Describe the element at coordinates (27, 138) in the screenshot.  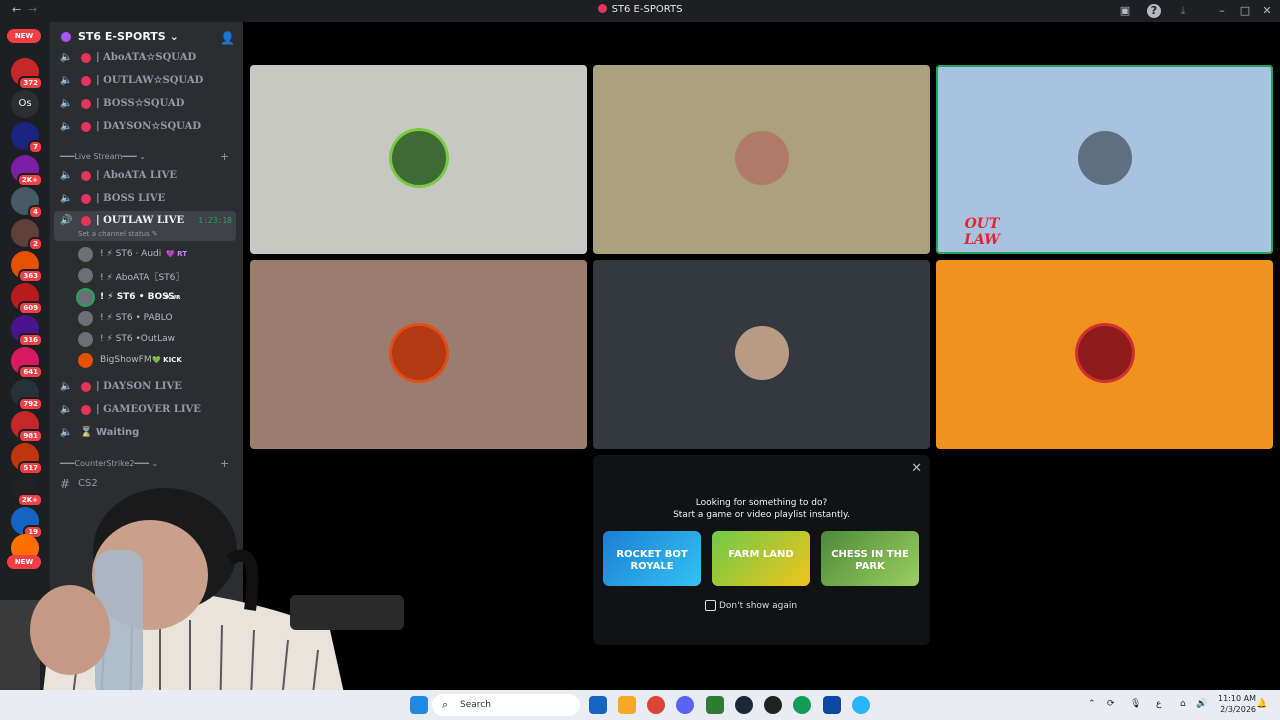
I see `server-icon: 7` at that location.